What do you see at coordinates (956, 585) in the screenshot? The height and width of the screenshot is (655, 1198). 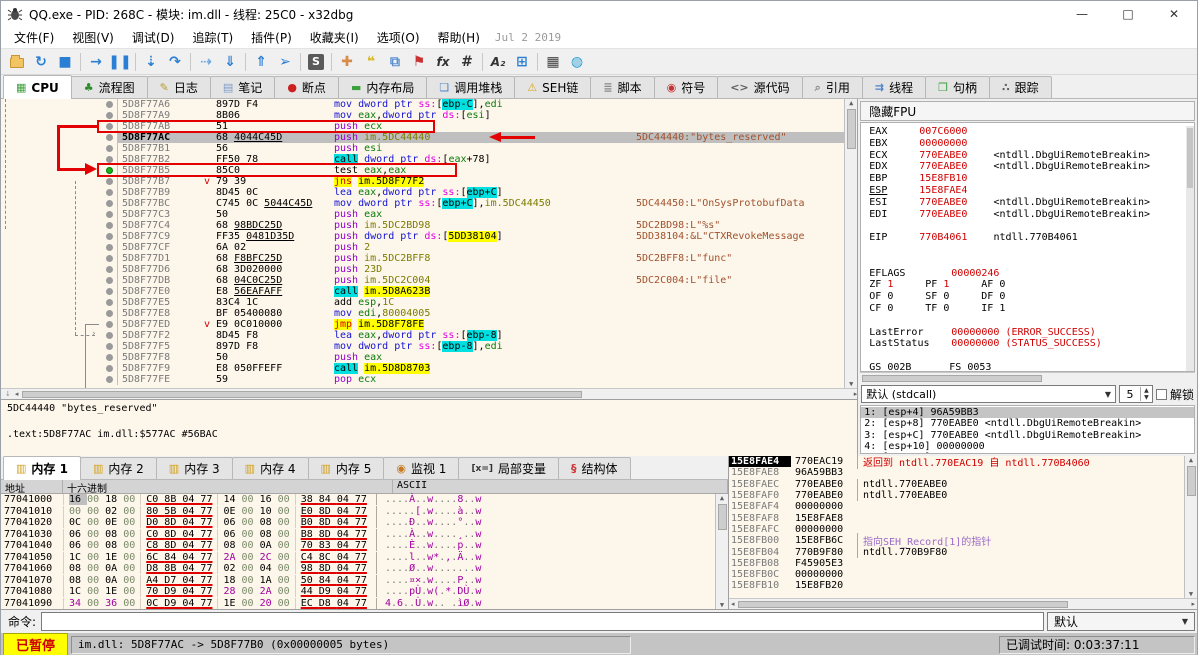 I see `stack-row: 15E8FB10 15E8FB20` at bounding box center [956, 585].